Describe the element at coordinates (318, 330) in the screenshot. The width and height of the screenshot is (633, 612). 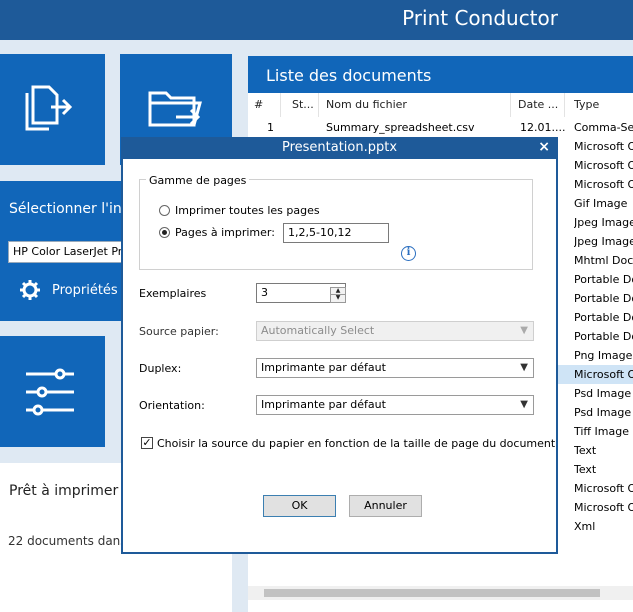
I see `paper-source-value: Automatically Select` at that location.